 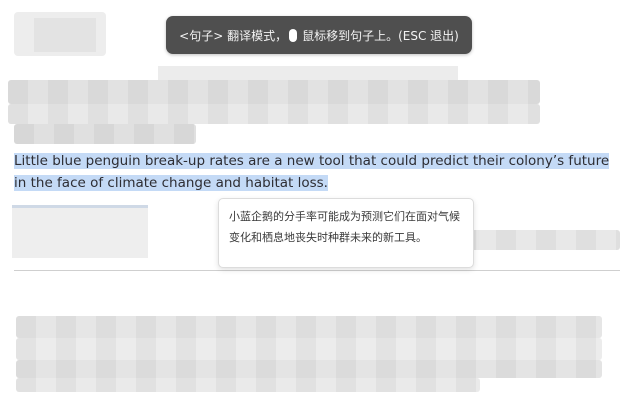 What do you see at coordinates (317, 270) in the screenshot?
I see `section-divider` at bounding box center [317, 270].